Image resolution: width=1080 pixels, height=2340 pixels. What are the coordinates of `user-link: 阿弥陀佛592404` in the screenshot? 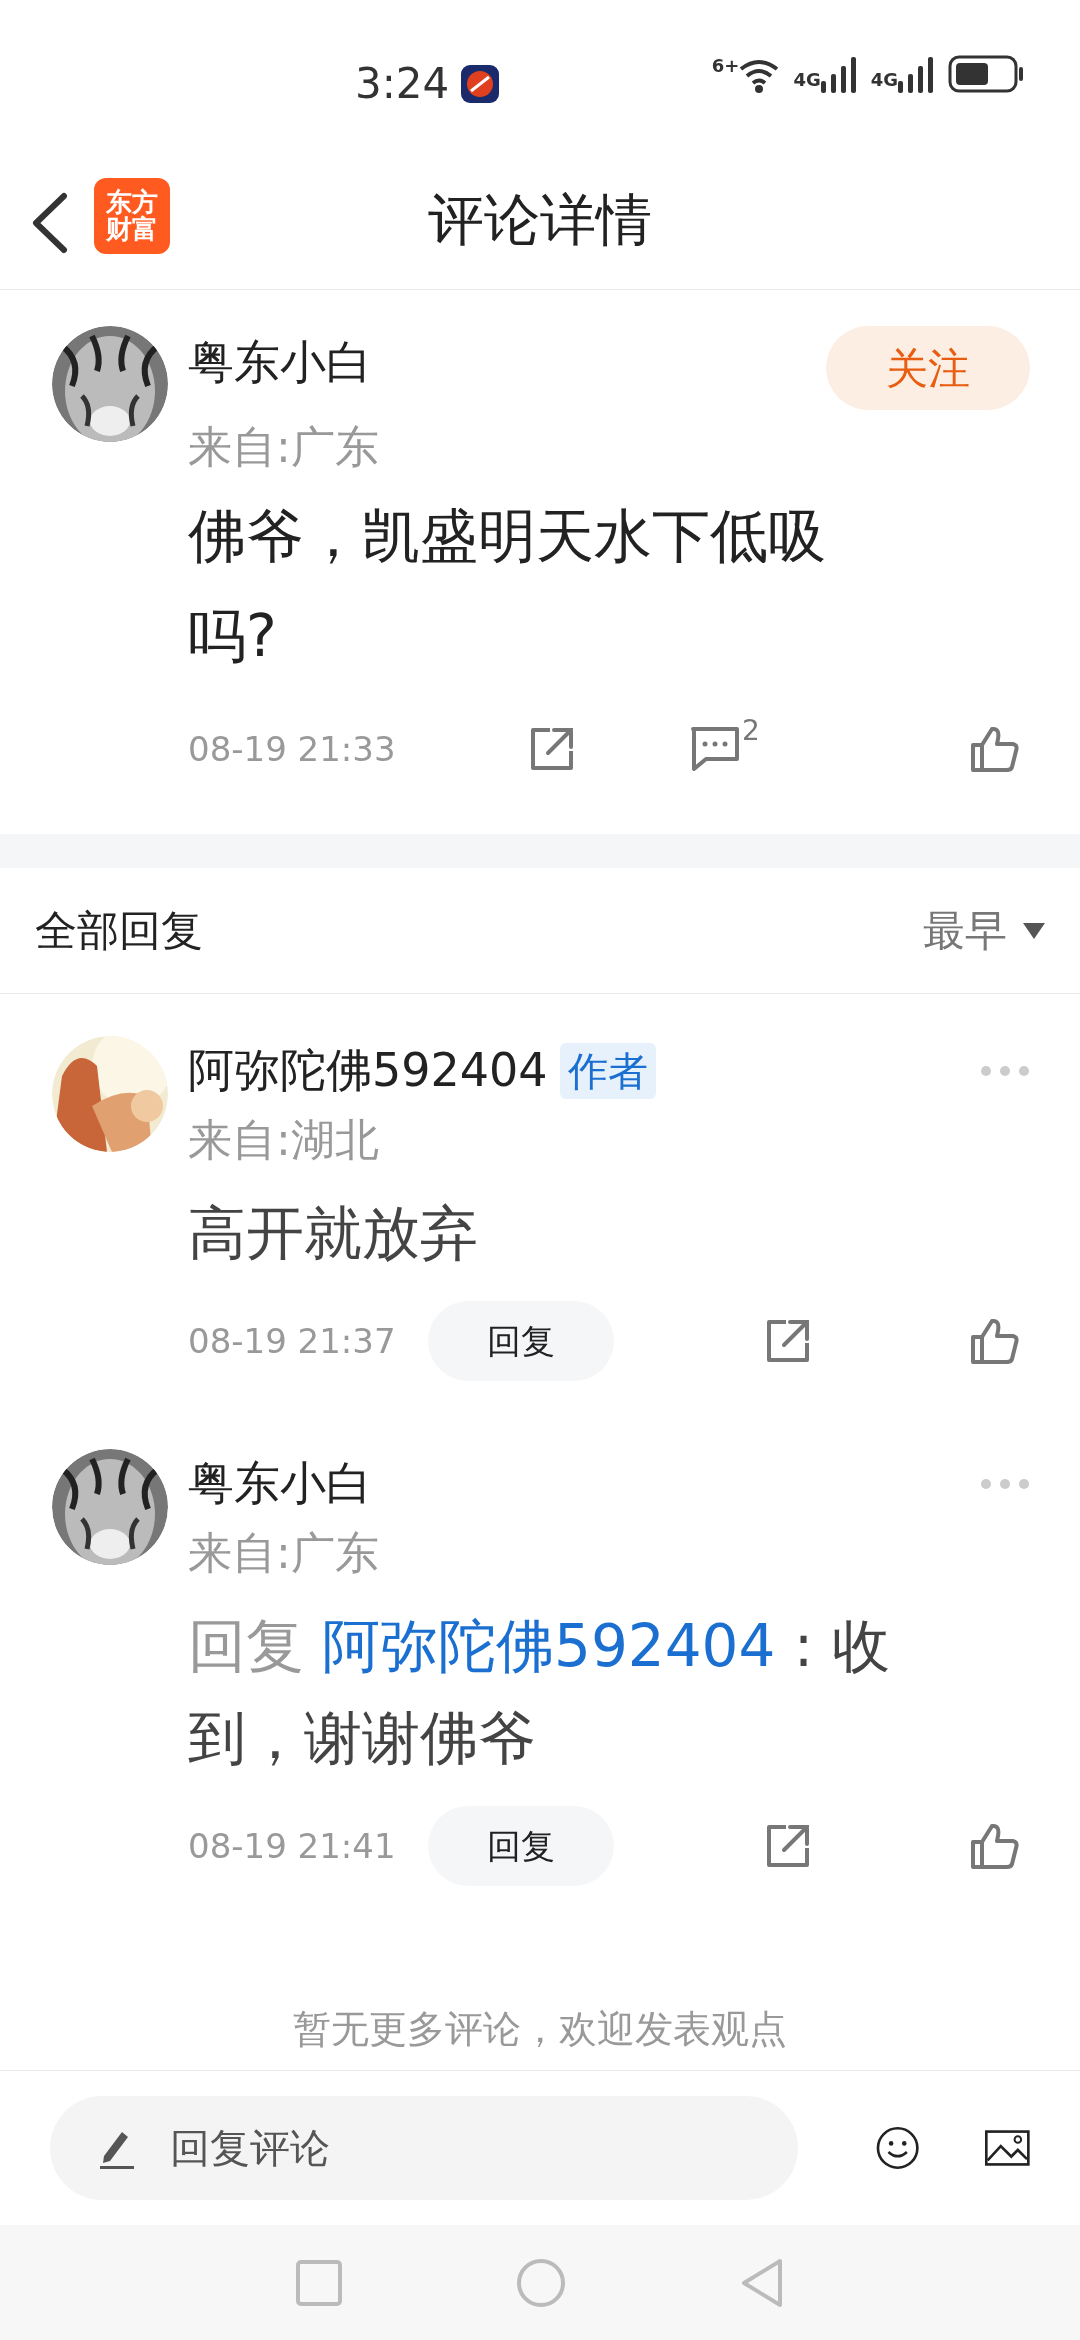 It's located at (549, 1646).